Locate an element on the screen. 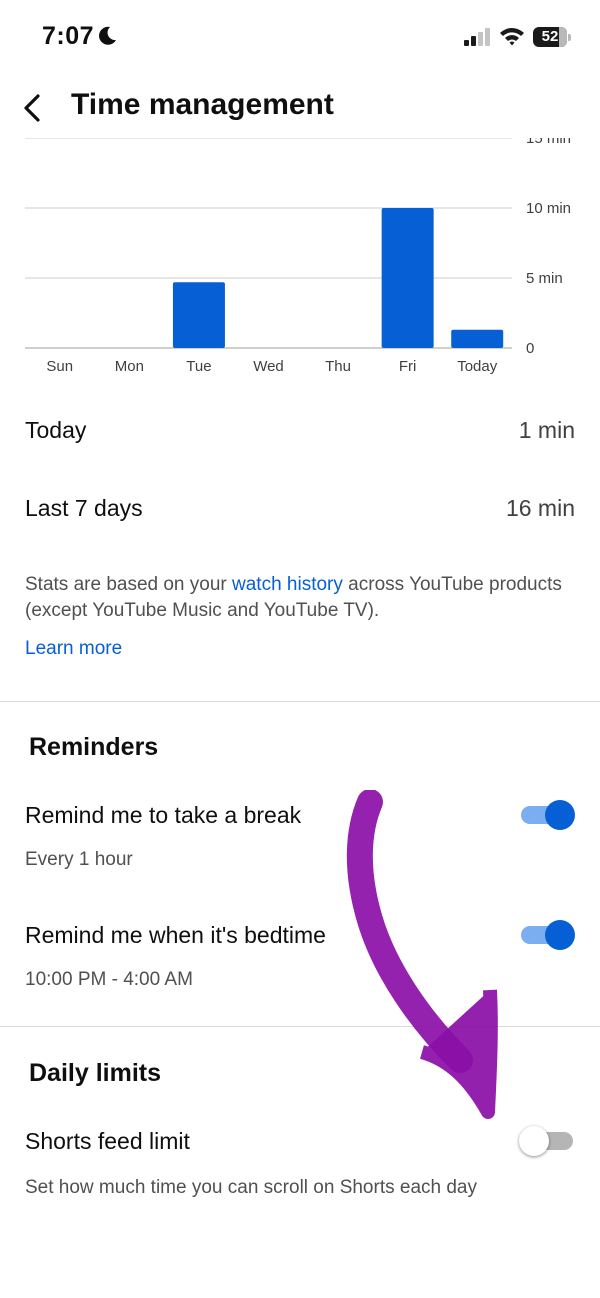 Image resolution: width=600 pixels, height=1298 pixels. daily-limits-heading: Daily limits is located at coordinates (95, 1073).